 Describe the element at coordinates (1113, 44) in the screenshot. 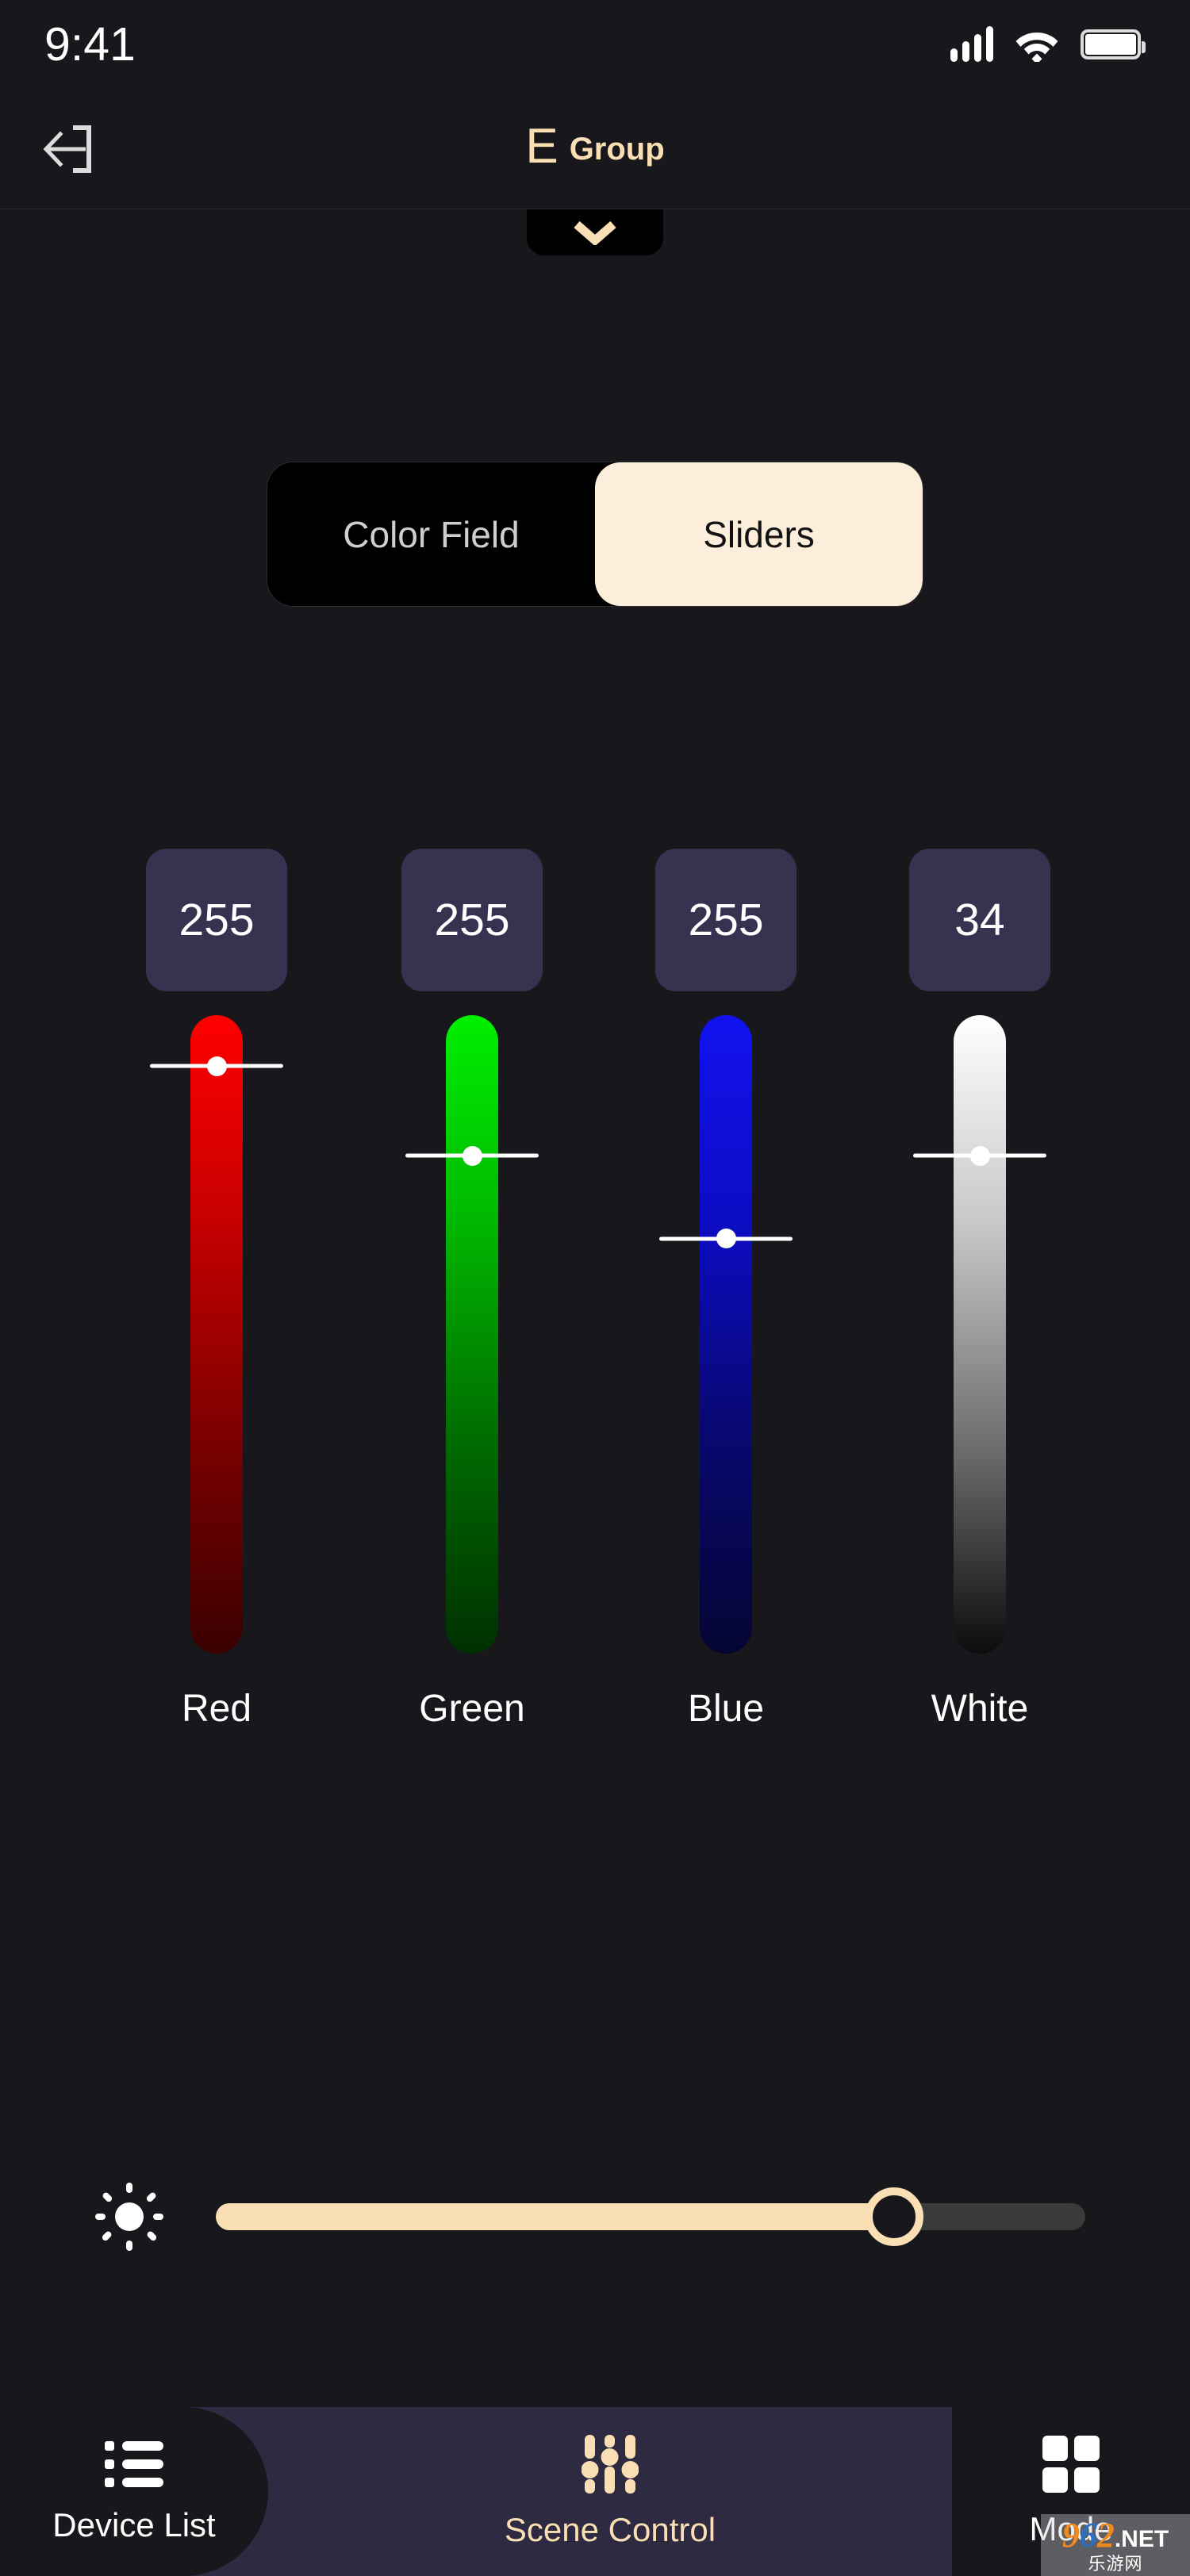

I see `battery-full-icon` at that location.